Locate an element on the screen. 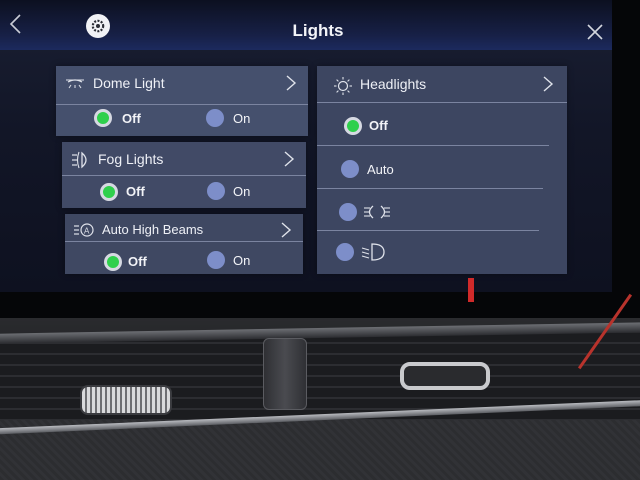 The image size is (640, 480). headlight-sun-icon is located at coordinates (343, 86).